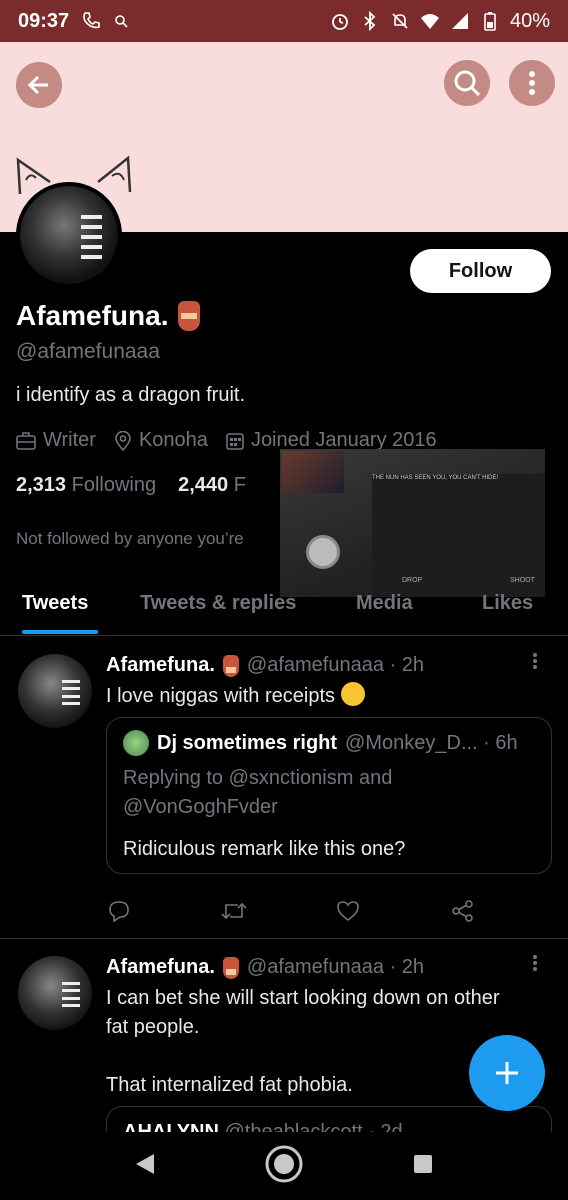  I want to click on profile-name: Afamefuna., so click(92, 315).